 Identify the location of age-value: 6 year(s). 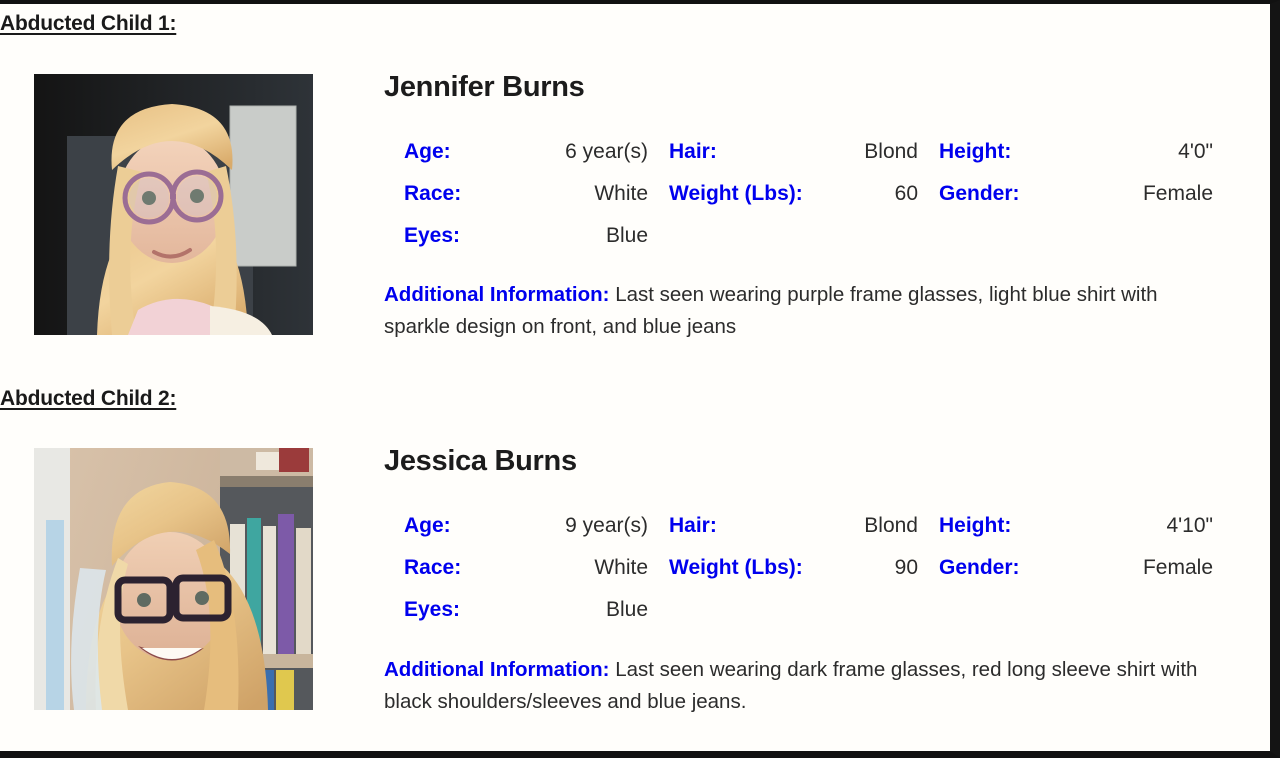
(606, 151).